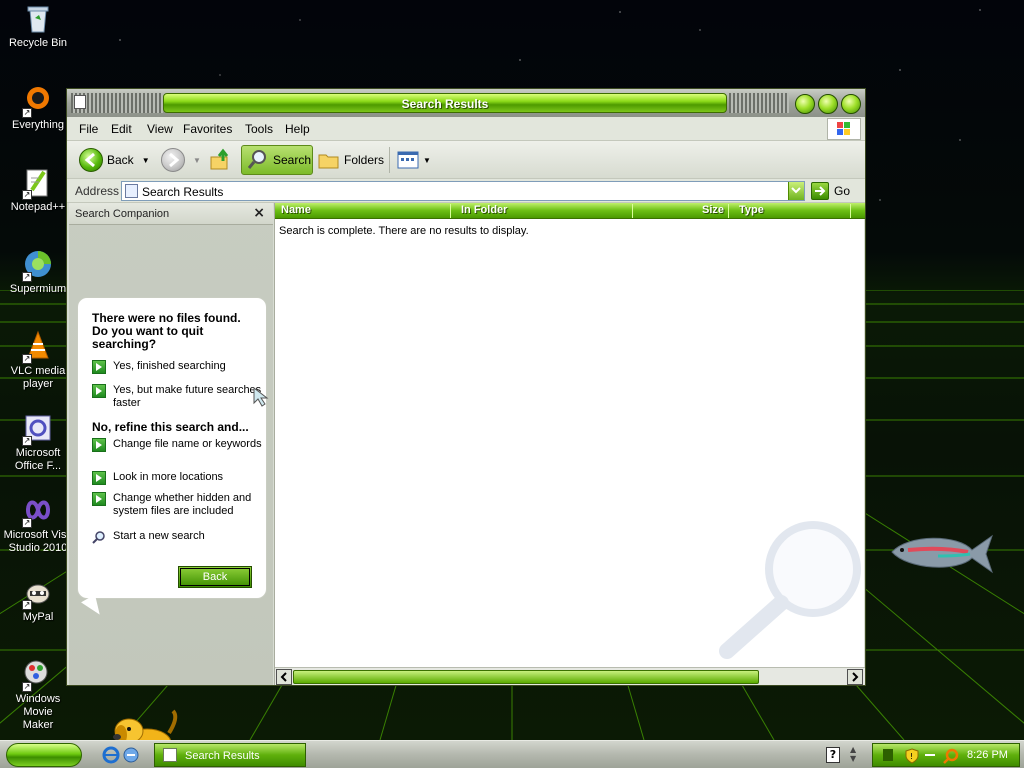 The image size is (1024, 768). I want to click on column-header-name: Name, so click(366, 211).